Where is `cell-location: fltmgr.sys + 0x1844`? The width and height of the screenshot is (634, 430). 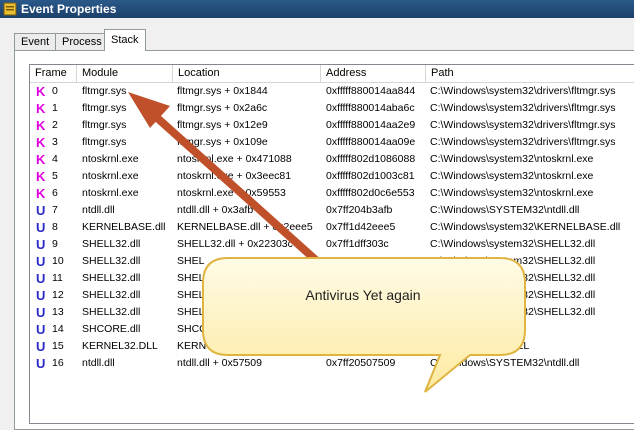 cell-location: fltmgr.sys + 0x1844 is located at coordinates (222, 91).